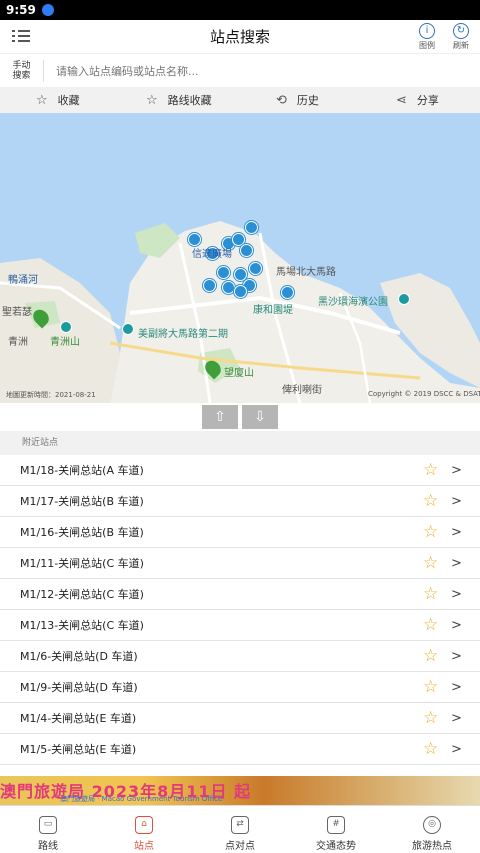 Image resolution: width=480 pixels, height=853 pixels. I want to click on station-row: M1/18-关闸总站(A 车道) ☆ >, so click(240, 470).